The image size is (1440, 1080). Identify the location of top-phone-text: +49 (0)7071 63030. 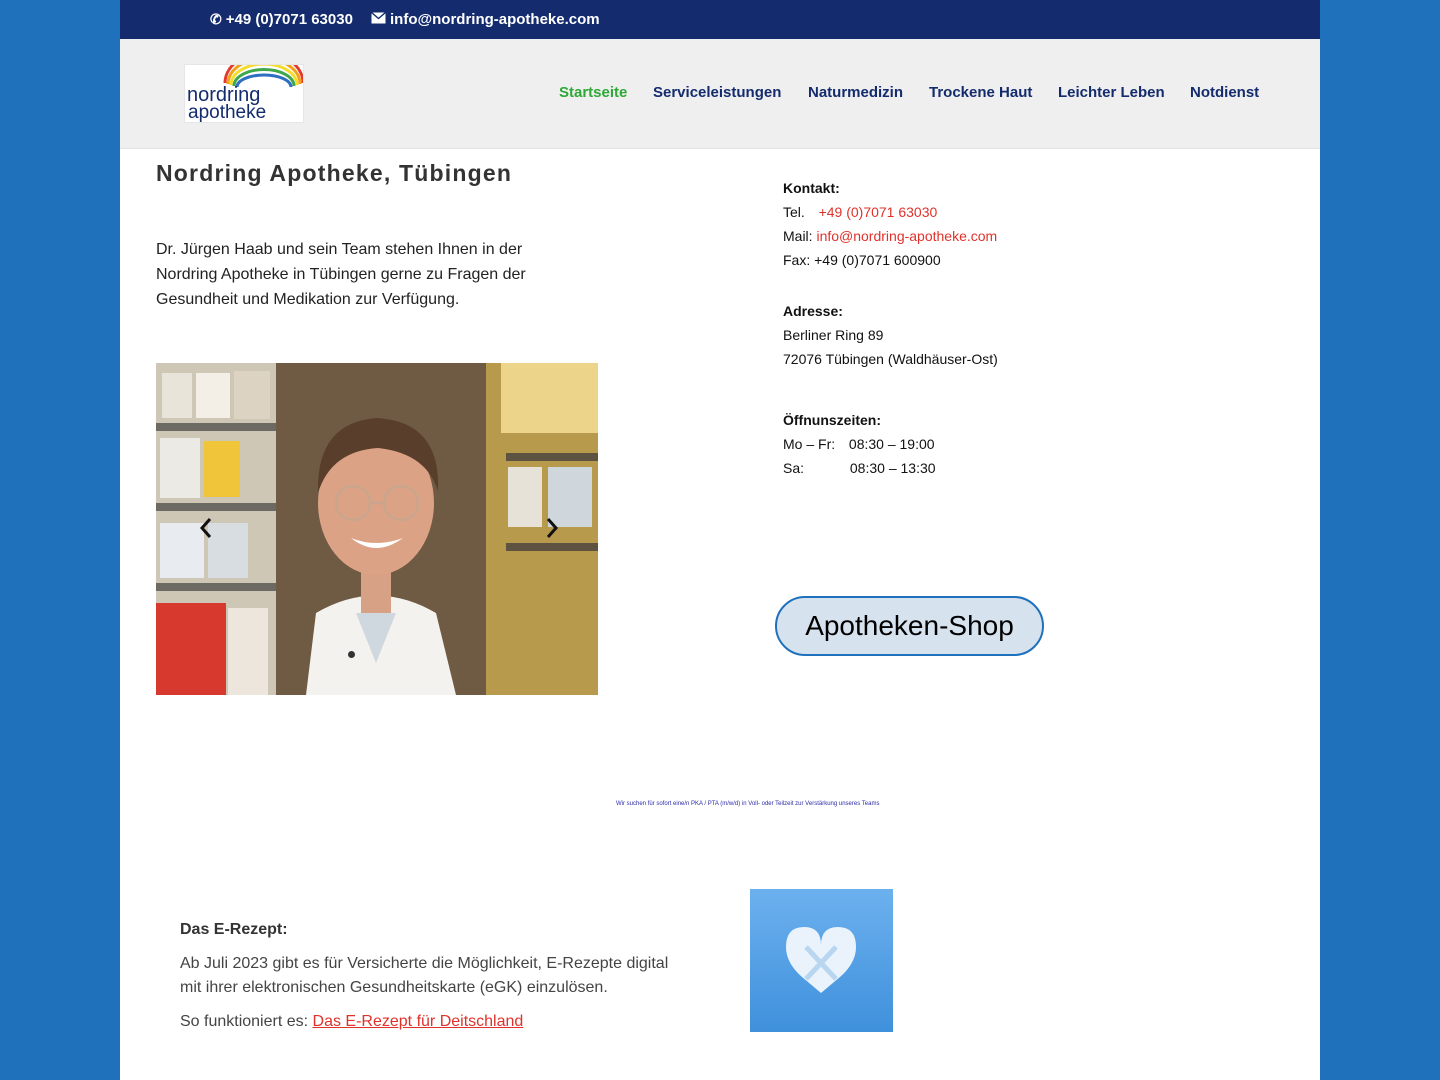
(289, 19).